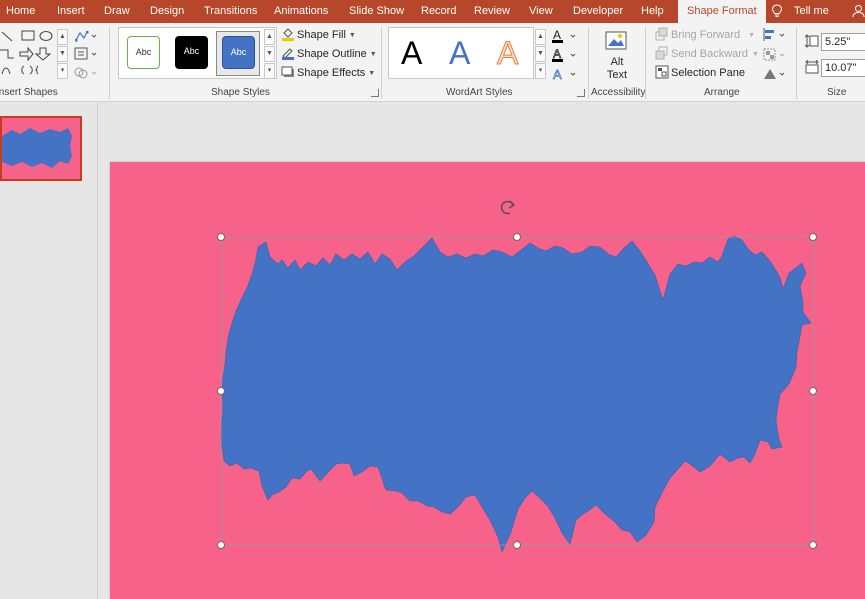  What do you see at coordinates (49, 351) in the screenshot?
I see `slide-thumbnail-pane` at bounding box center [49, 351].